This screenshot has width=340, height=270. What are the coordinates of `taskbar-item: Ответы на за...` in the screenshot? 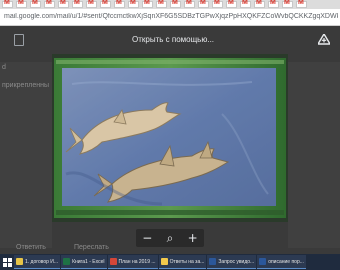 It's located at (182, 262).